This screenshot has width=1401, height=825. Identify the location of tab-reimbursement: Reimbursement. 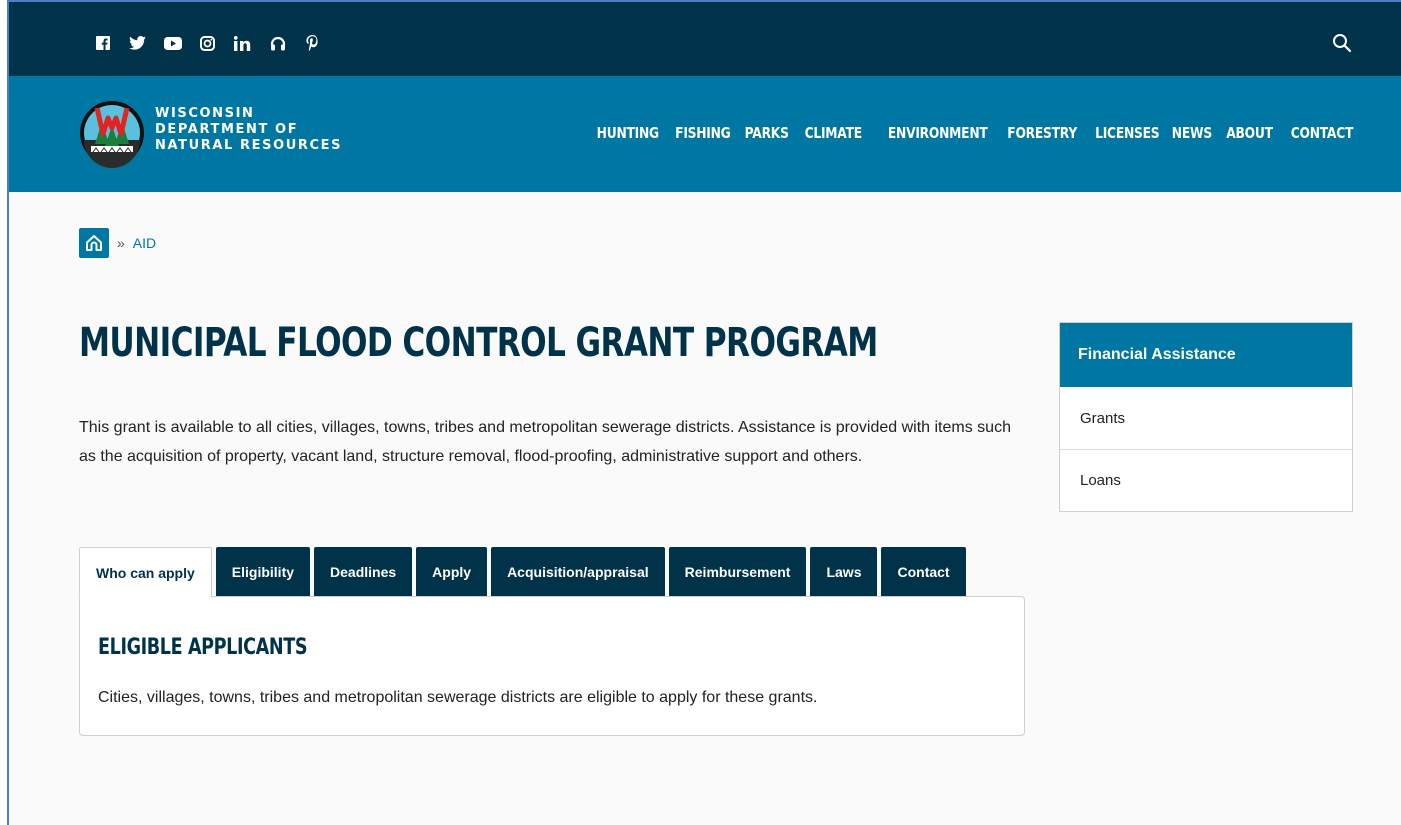
(737, 572).